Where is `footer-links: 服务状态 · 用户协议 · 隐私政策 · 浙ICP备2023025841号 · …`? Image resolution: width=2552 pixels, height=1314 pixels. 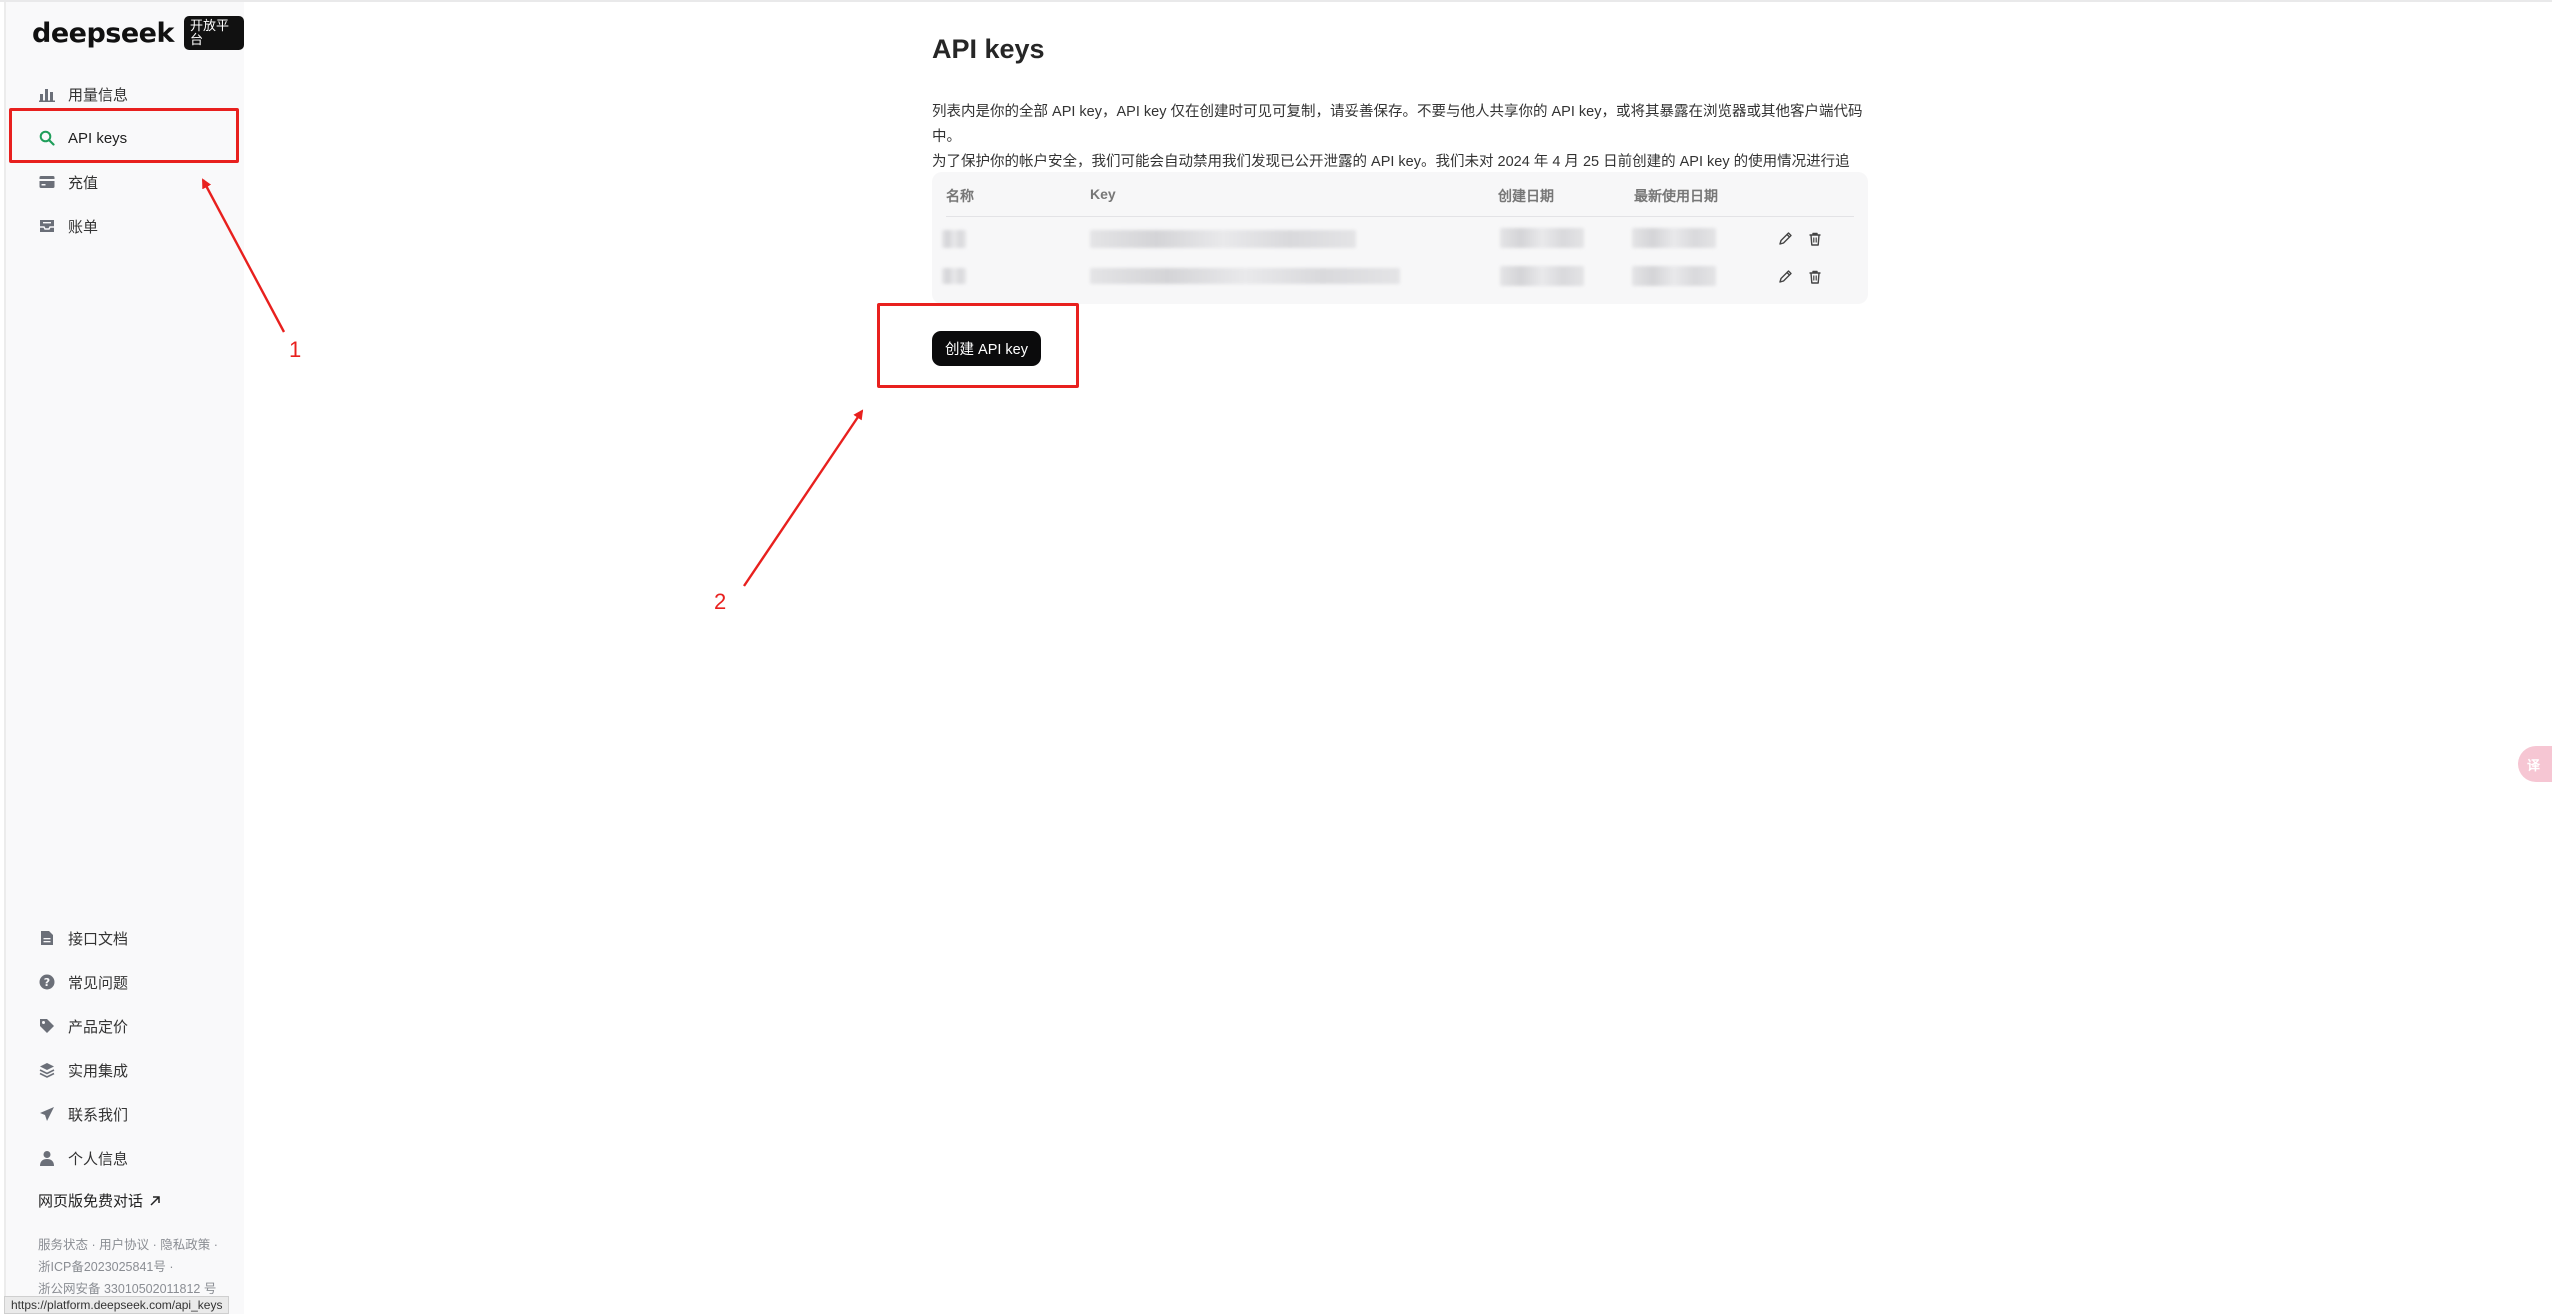
footer-links: 服务状态 · 用户协议 · 隐私政策 · 浙ICP备2023025841号 · … is located at coordinates (128, 1267).